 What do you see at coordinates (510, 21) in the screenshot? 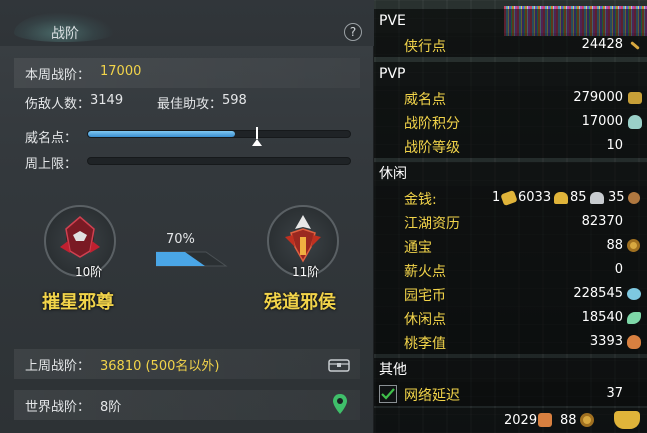
I see `section-pve-title: PVE` at bounding box center [510, 21].